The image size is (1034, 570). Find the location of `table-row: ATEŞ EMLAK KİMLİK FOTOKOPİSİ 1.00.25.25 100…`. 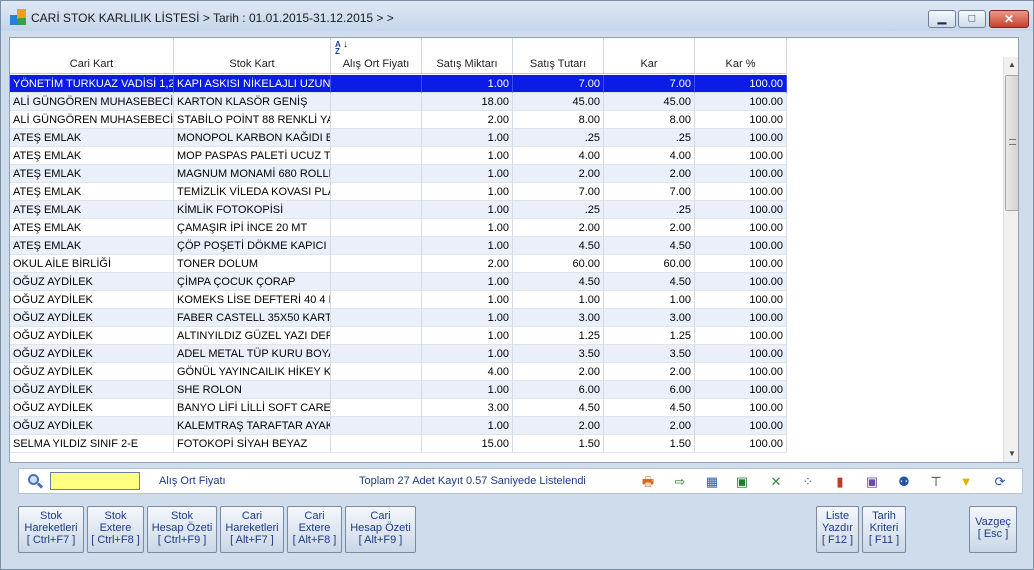

table-row: ATEŞ EMLAK KİMLİK FOTOKOPİSİ 1.00.25.25 100… is located at coordinates (398, 210).